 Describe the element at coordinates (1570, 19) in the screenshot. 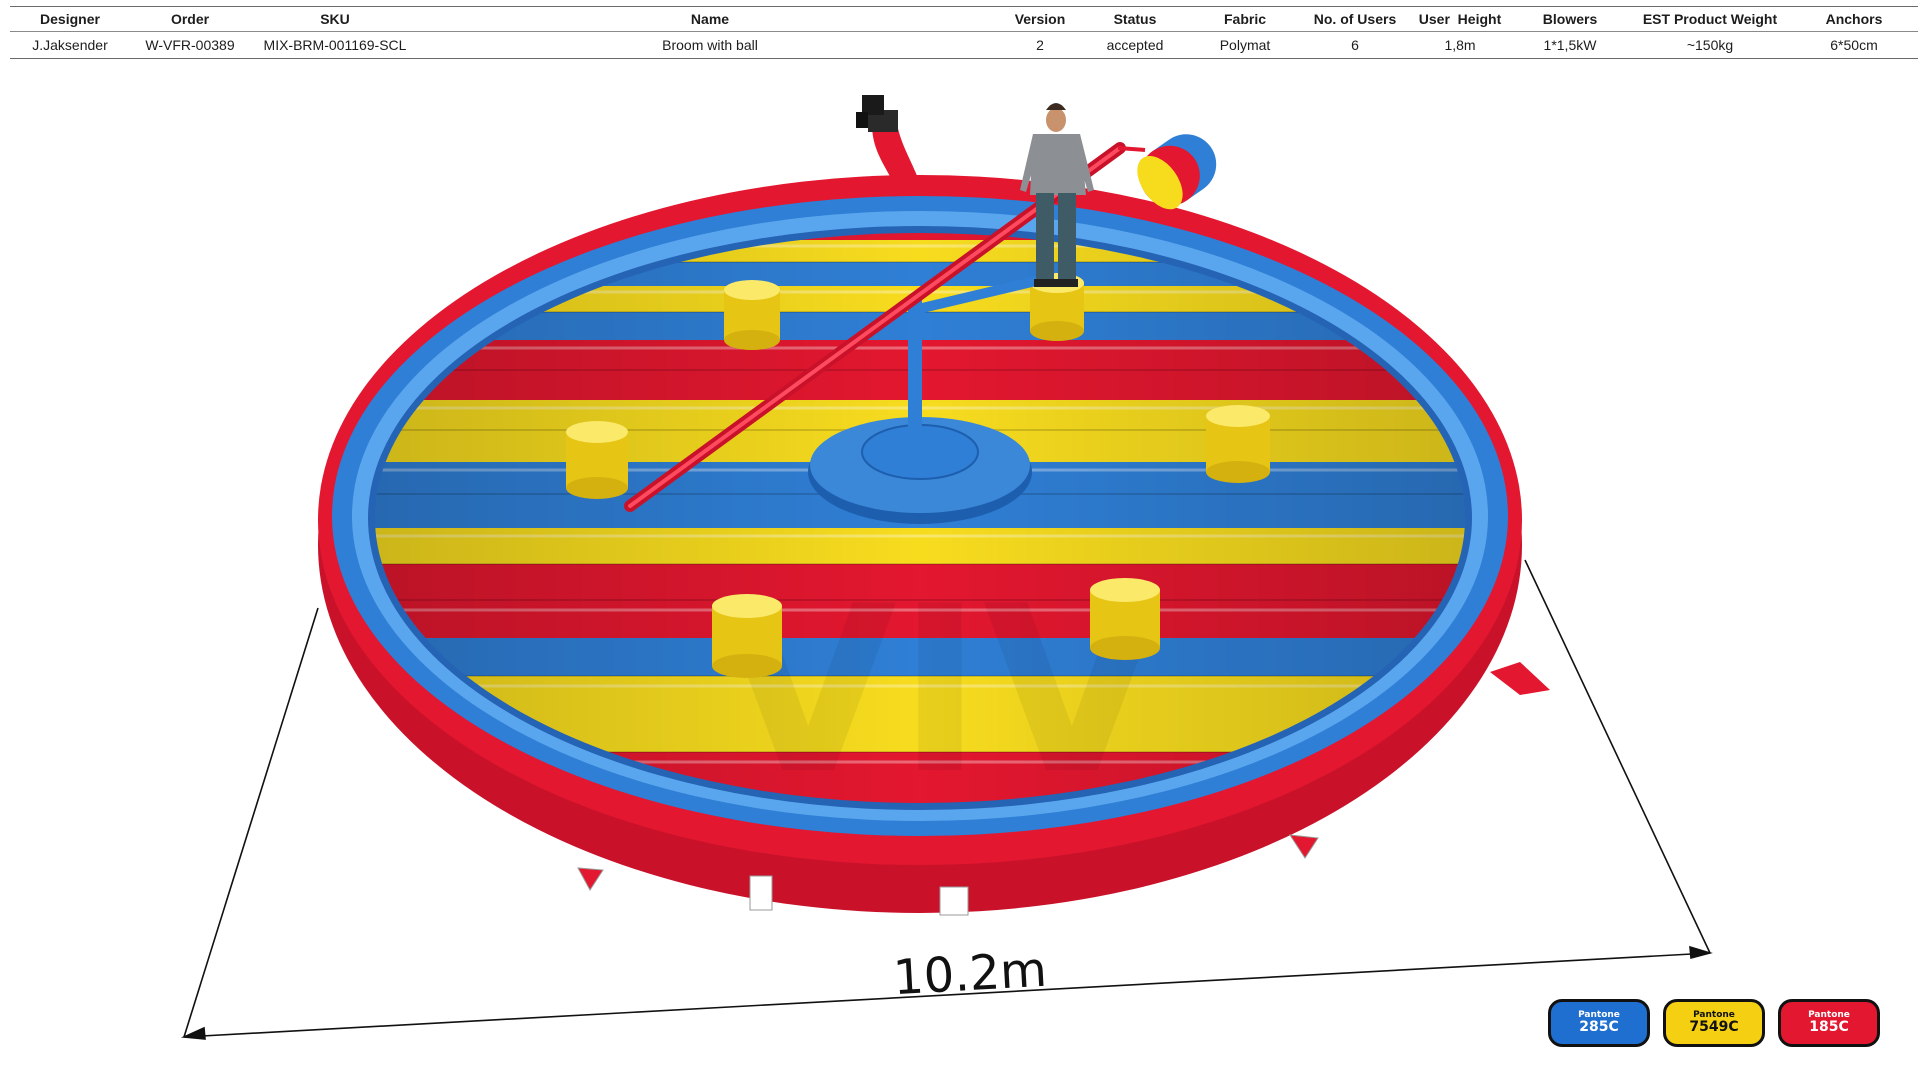

I see `header-blowers: Blowers` at that location.